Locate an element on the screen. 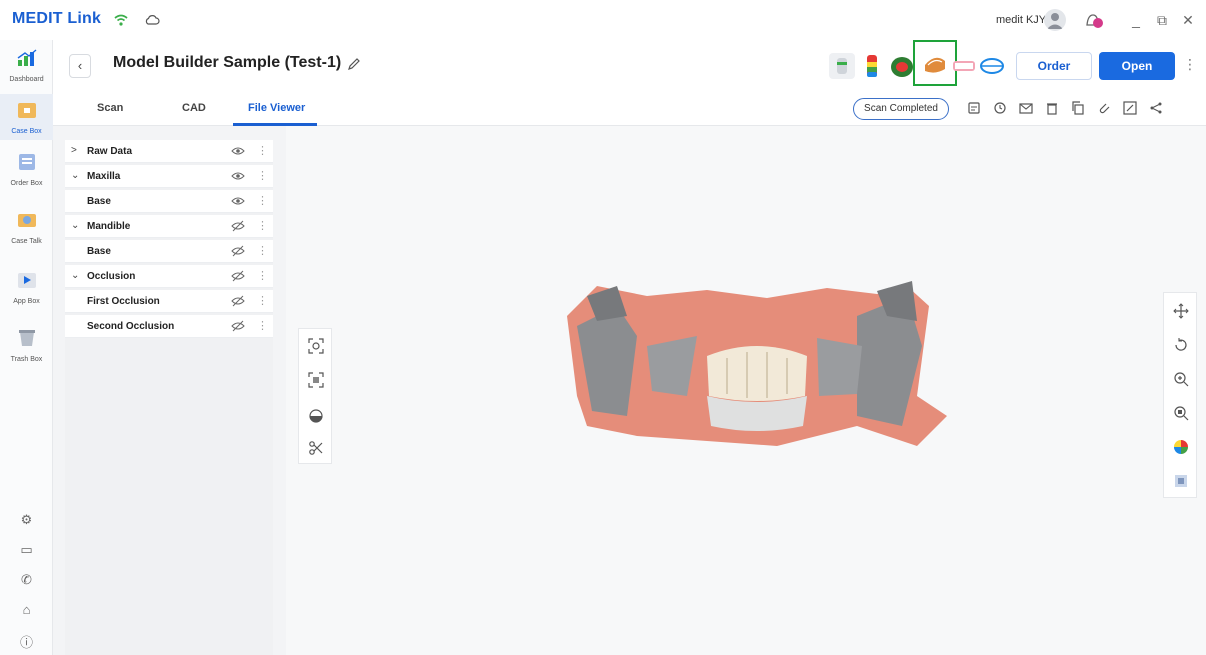 This screenshot has height=655, width=1206. tab-cad: CAD is located at coordinates (194, 108).